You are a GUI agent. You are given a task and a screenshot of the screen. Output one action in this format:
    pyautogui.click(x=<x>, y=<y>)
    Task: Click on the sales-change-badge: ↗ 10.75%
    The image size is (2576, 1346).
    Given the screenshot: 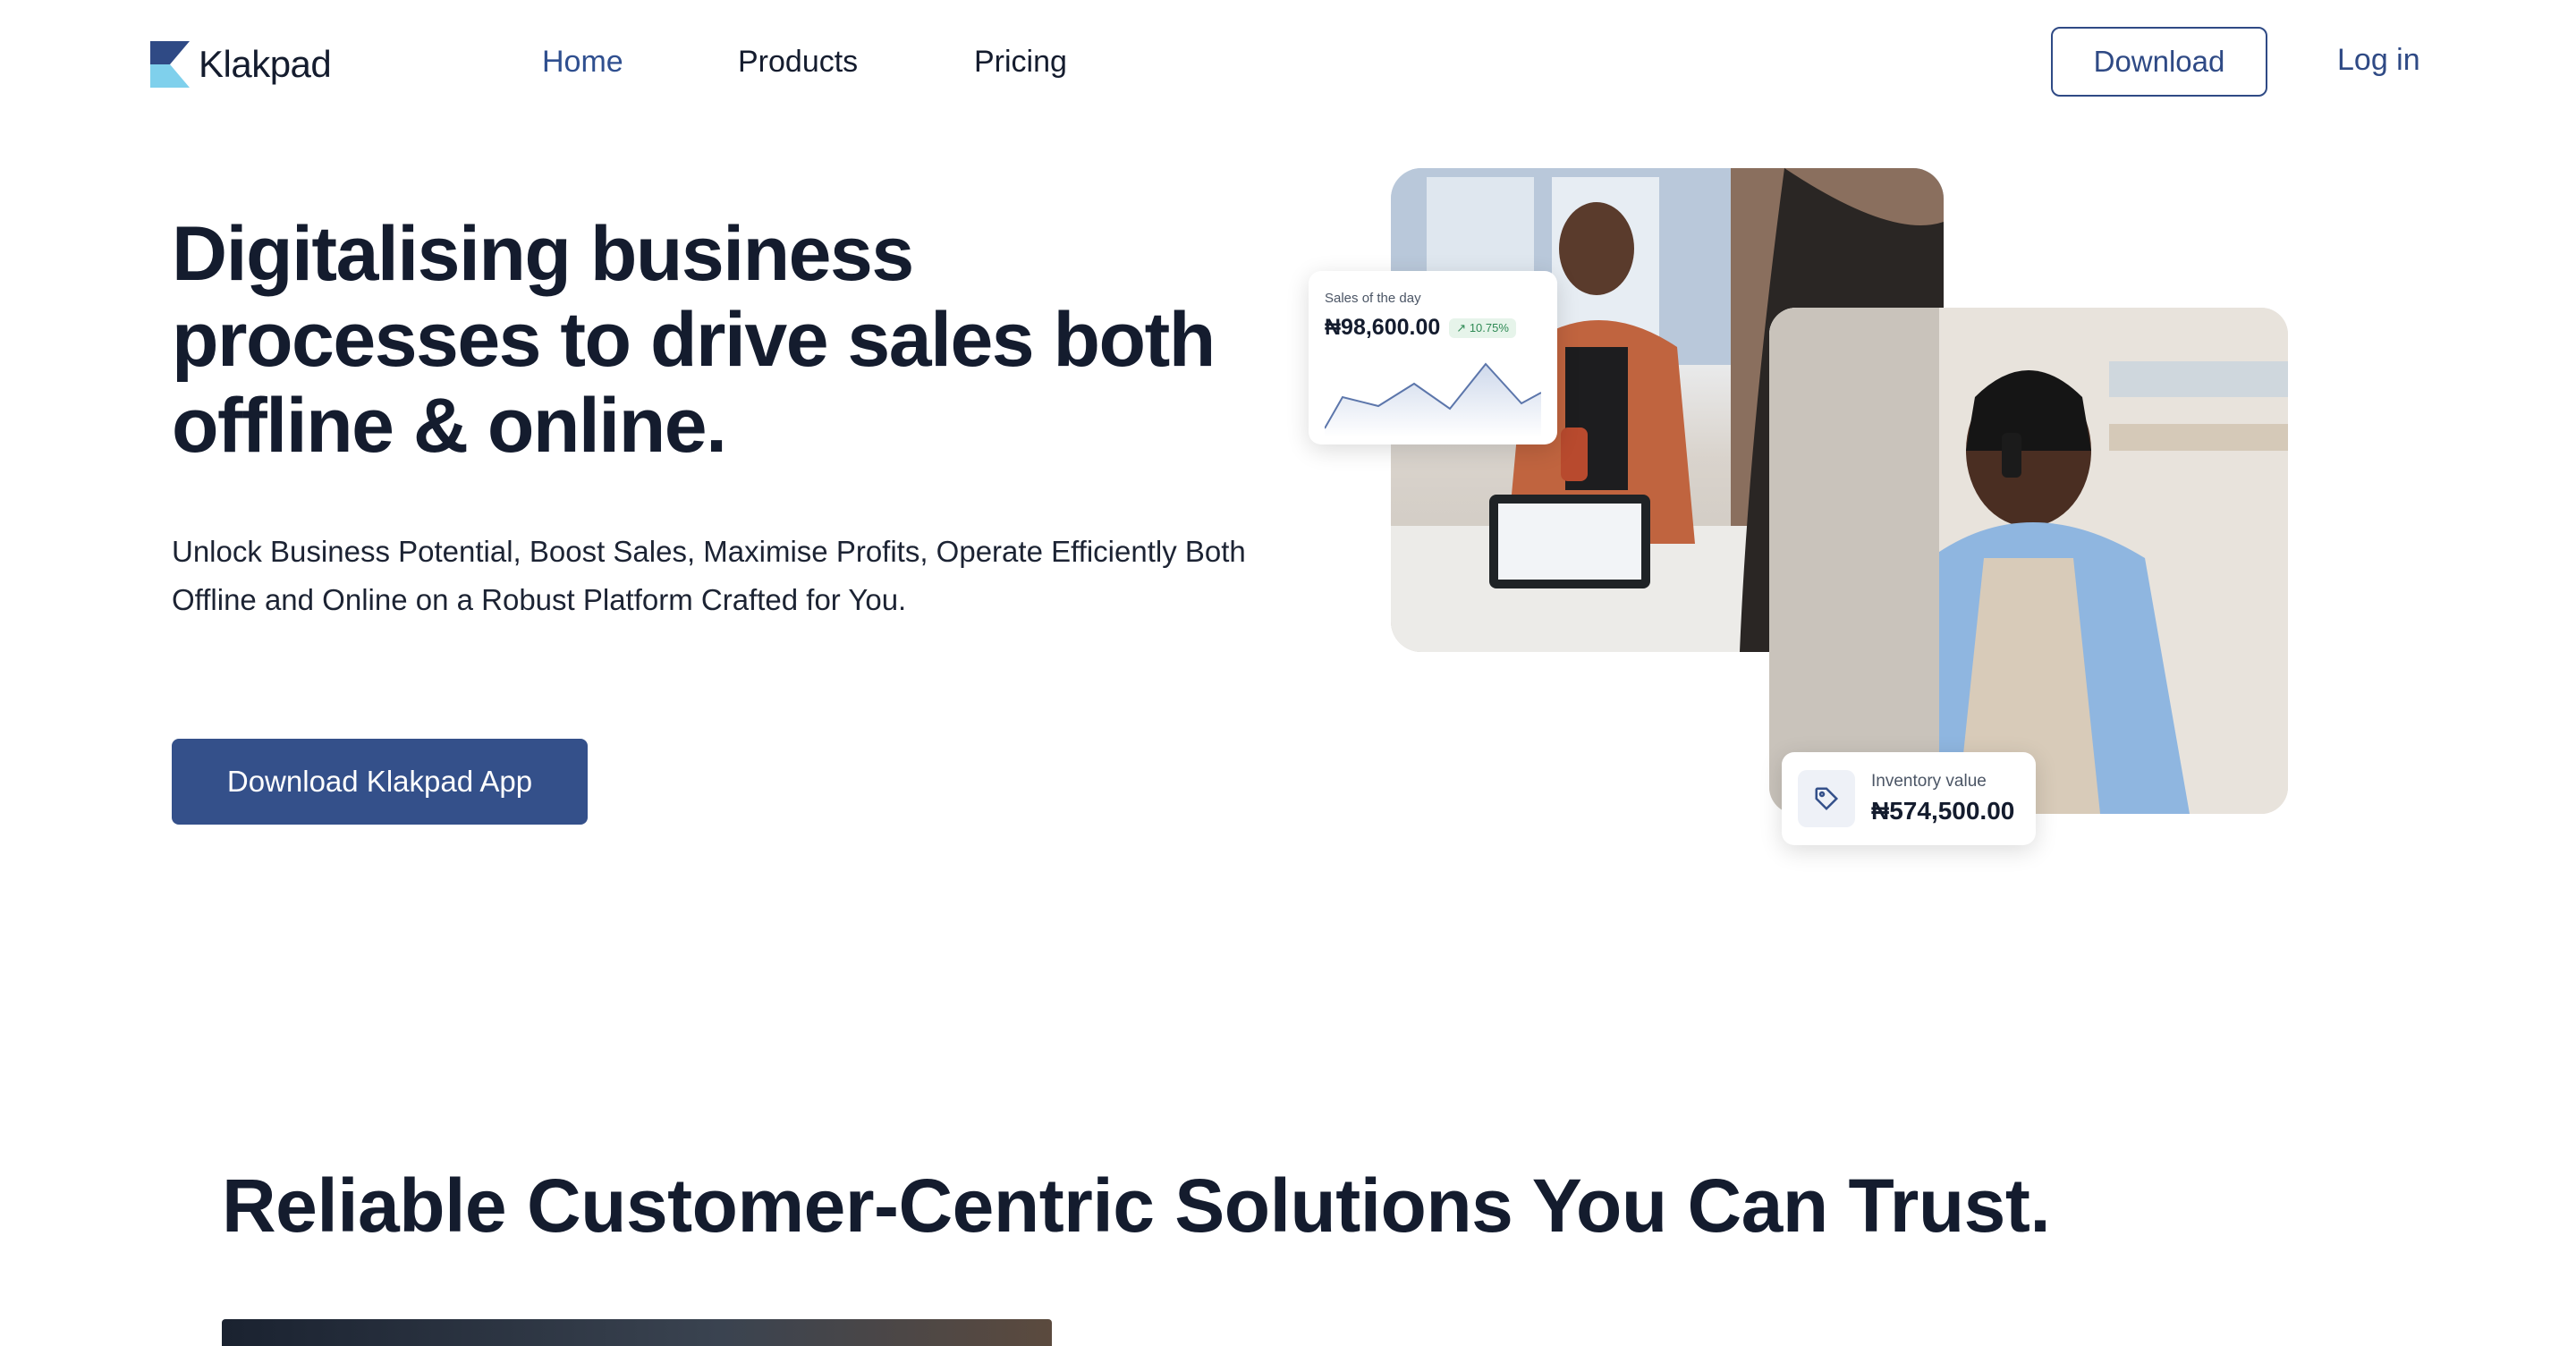 What is the action you would take?
    pyautogui.click(x=1482, y=327)
    